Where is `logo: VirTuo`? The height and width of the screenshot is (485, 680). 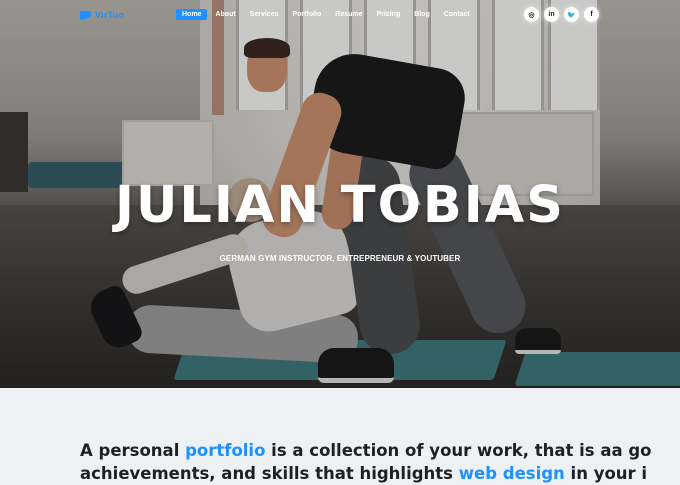 logo: VirTuo is located at coordinates (102, 15).